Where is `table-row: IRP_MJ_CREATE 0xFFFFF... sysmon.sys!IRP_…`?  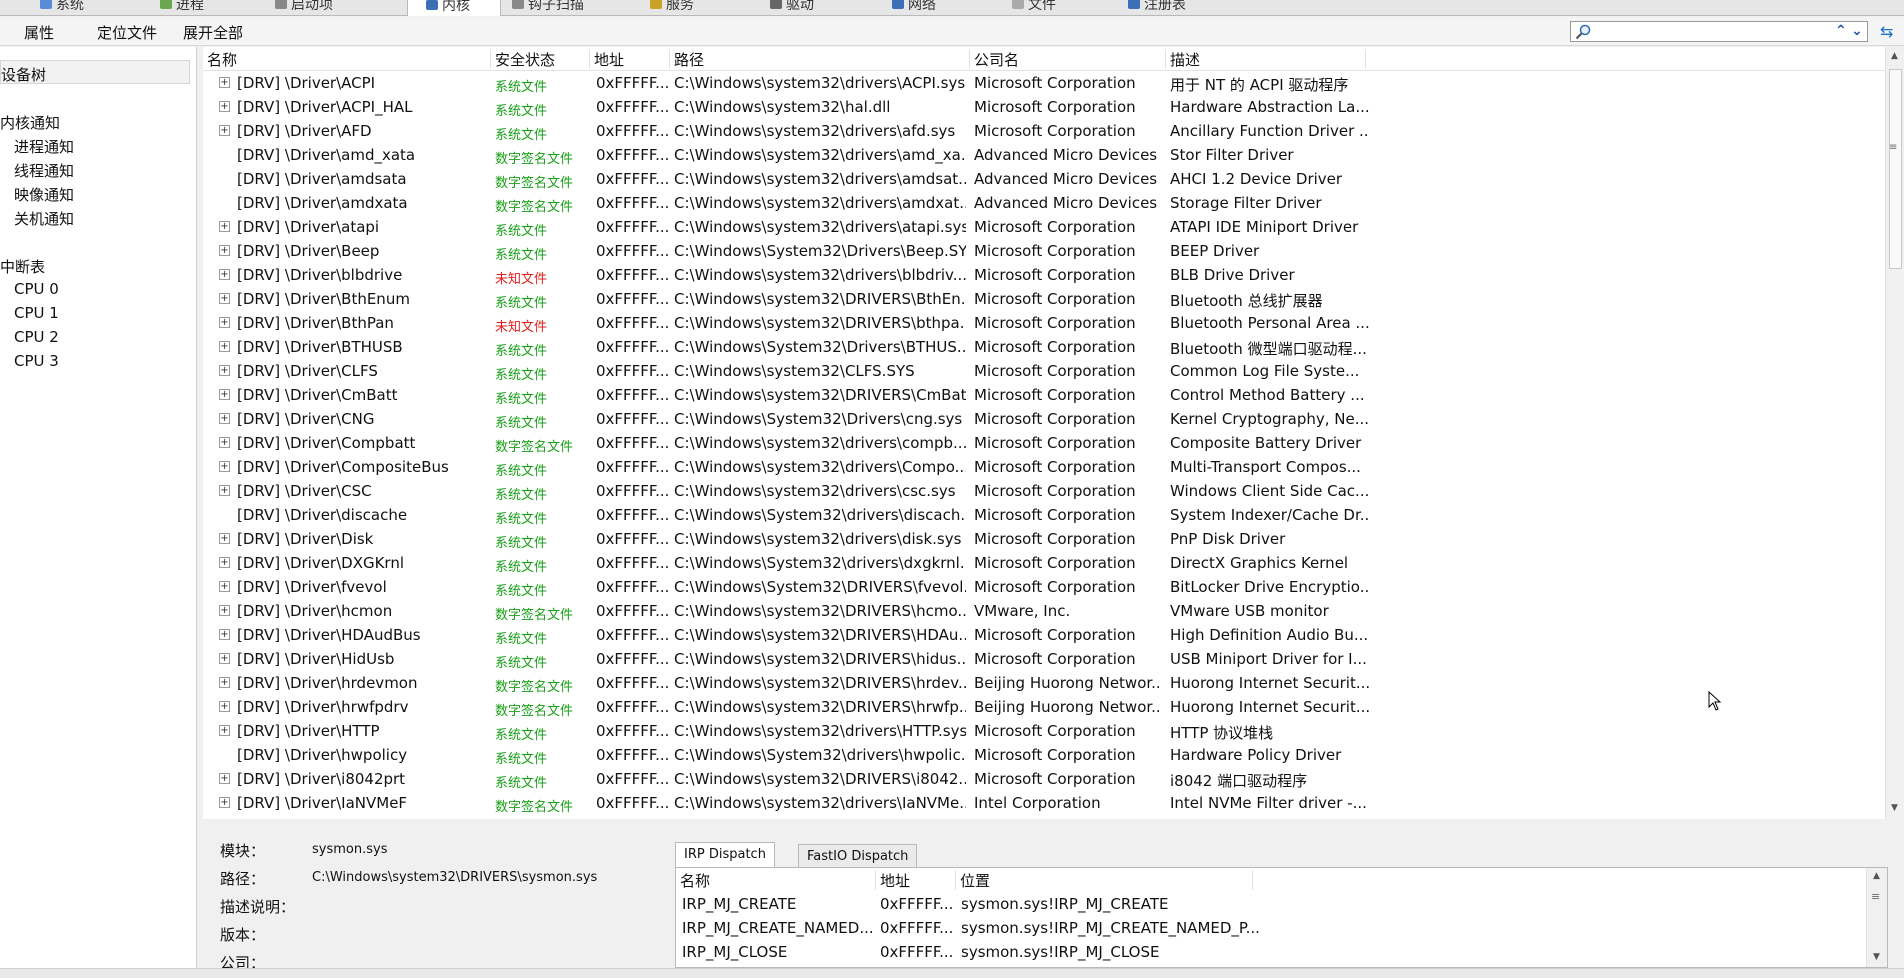
table-row: IRP_MJ_CREATE 0xFFFFF... sysmon.sys!IRP_… is located at coordinates (1271, 904).